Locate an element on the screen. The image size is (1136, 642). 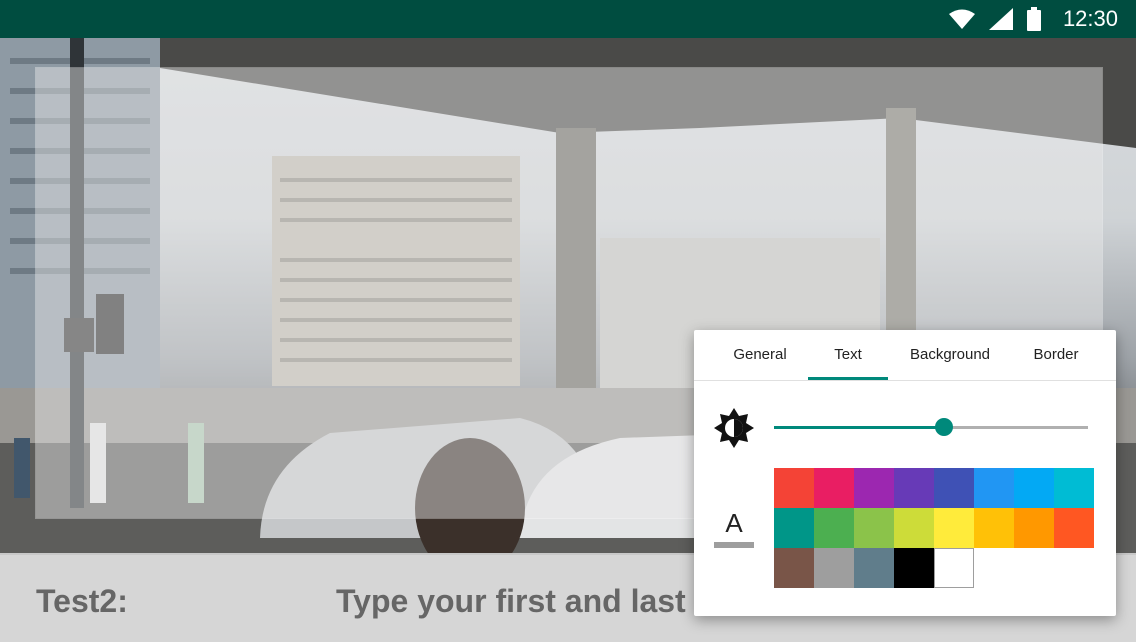
panel-tabs: General Text Background Border is located at coordinates (905, 355).